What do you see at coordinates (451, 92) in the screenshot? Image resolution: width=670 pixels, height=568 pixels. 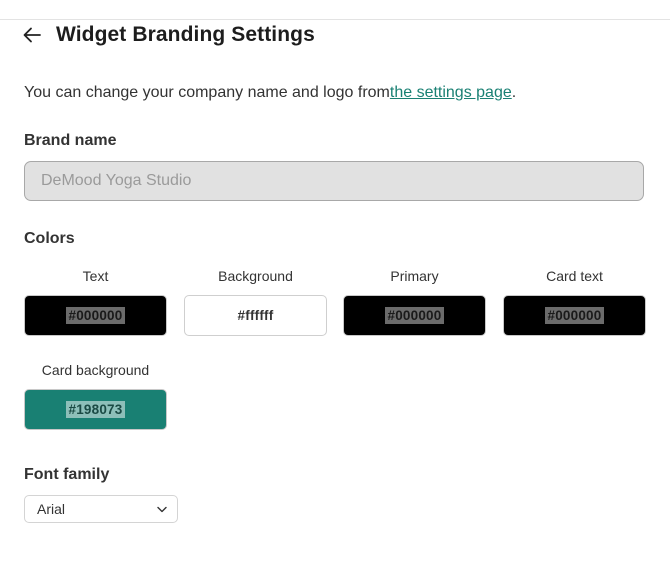 I see `settings-page-link: the settings page` at bounding box center [451, 92].